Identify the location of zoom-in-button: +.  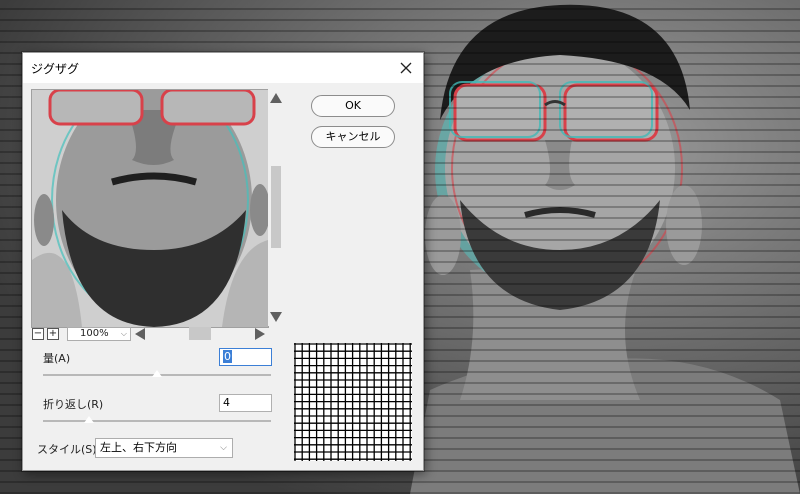
(53, 334).